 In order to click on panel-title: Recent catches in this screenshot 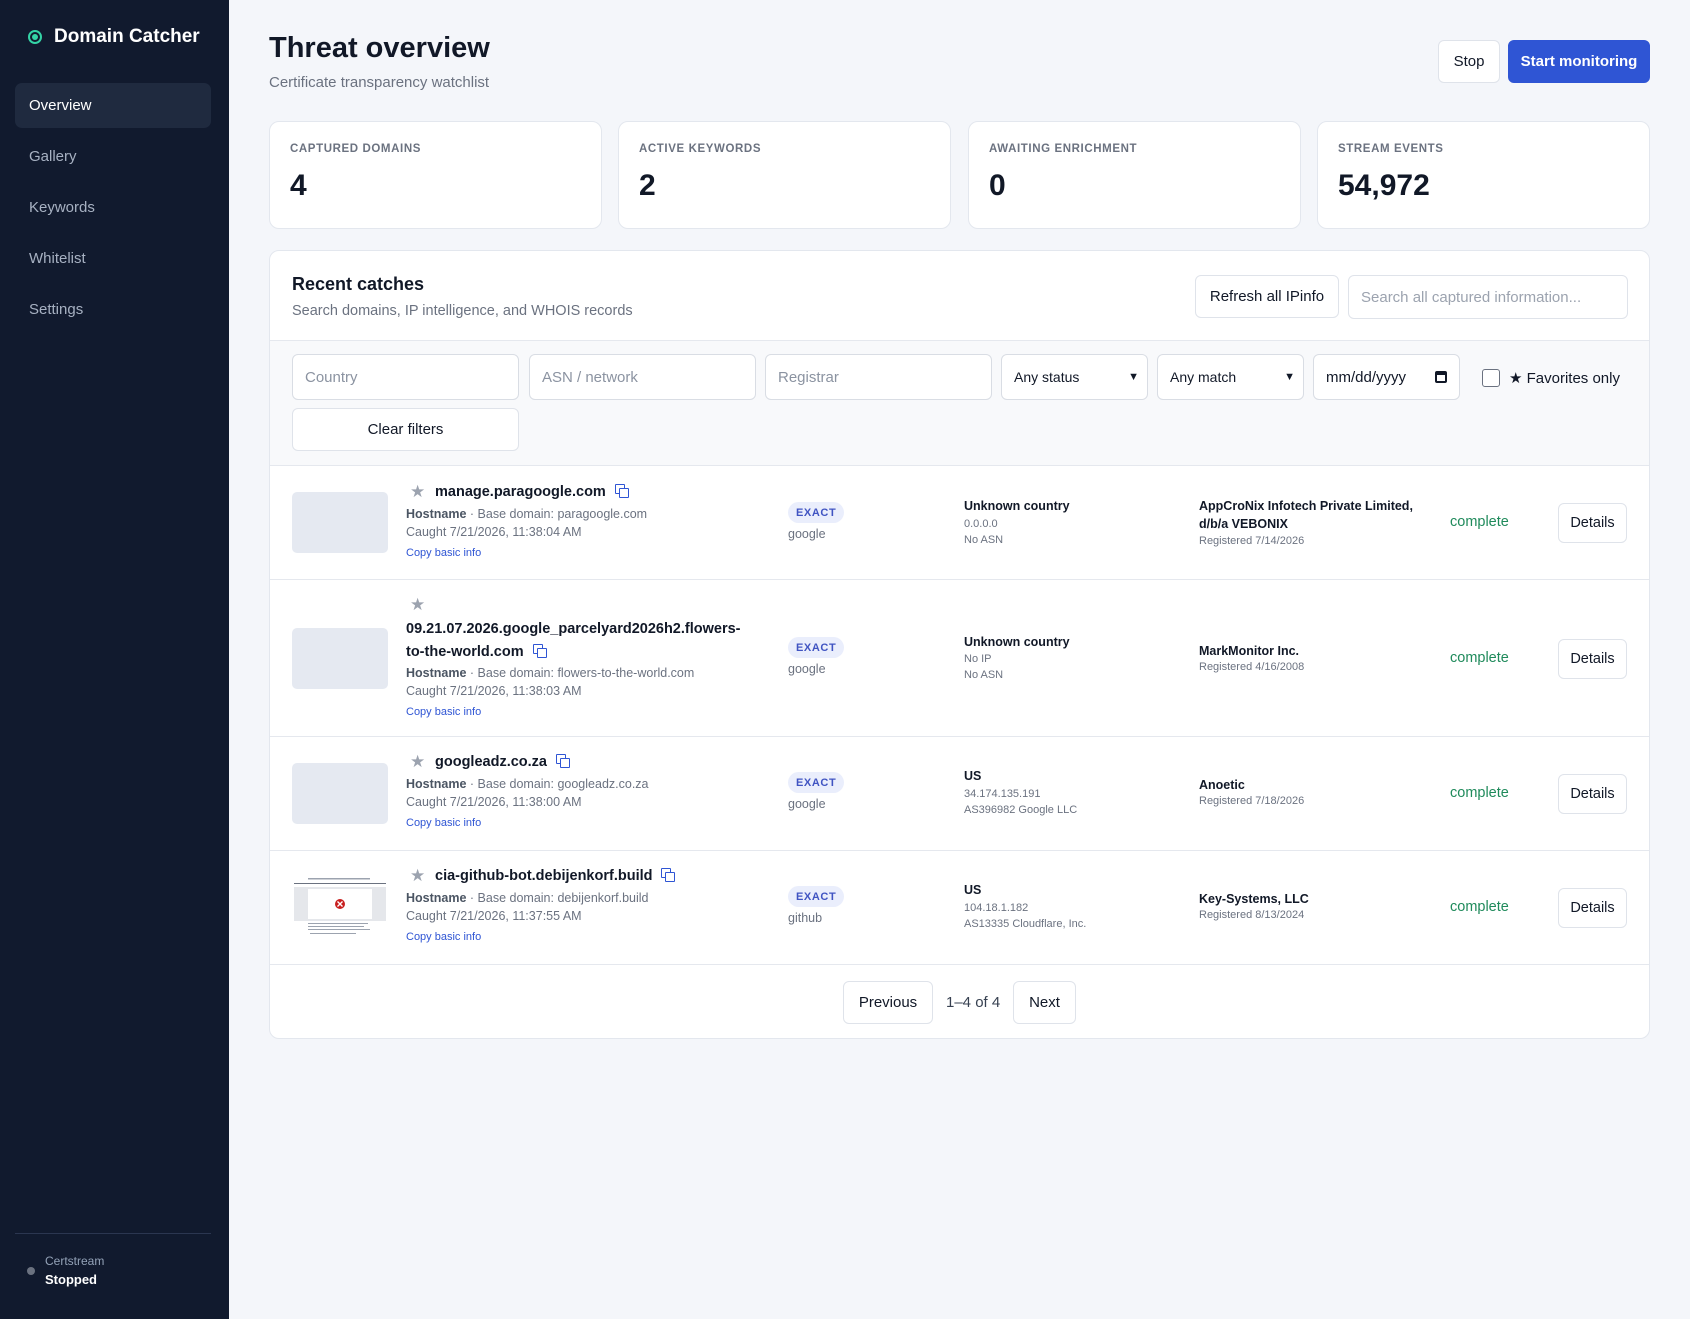, I will do `click(358, 284)`.